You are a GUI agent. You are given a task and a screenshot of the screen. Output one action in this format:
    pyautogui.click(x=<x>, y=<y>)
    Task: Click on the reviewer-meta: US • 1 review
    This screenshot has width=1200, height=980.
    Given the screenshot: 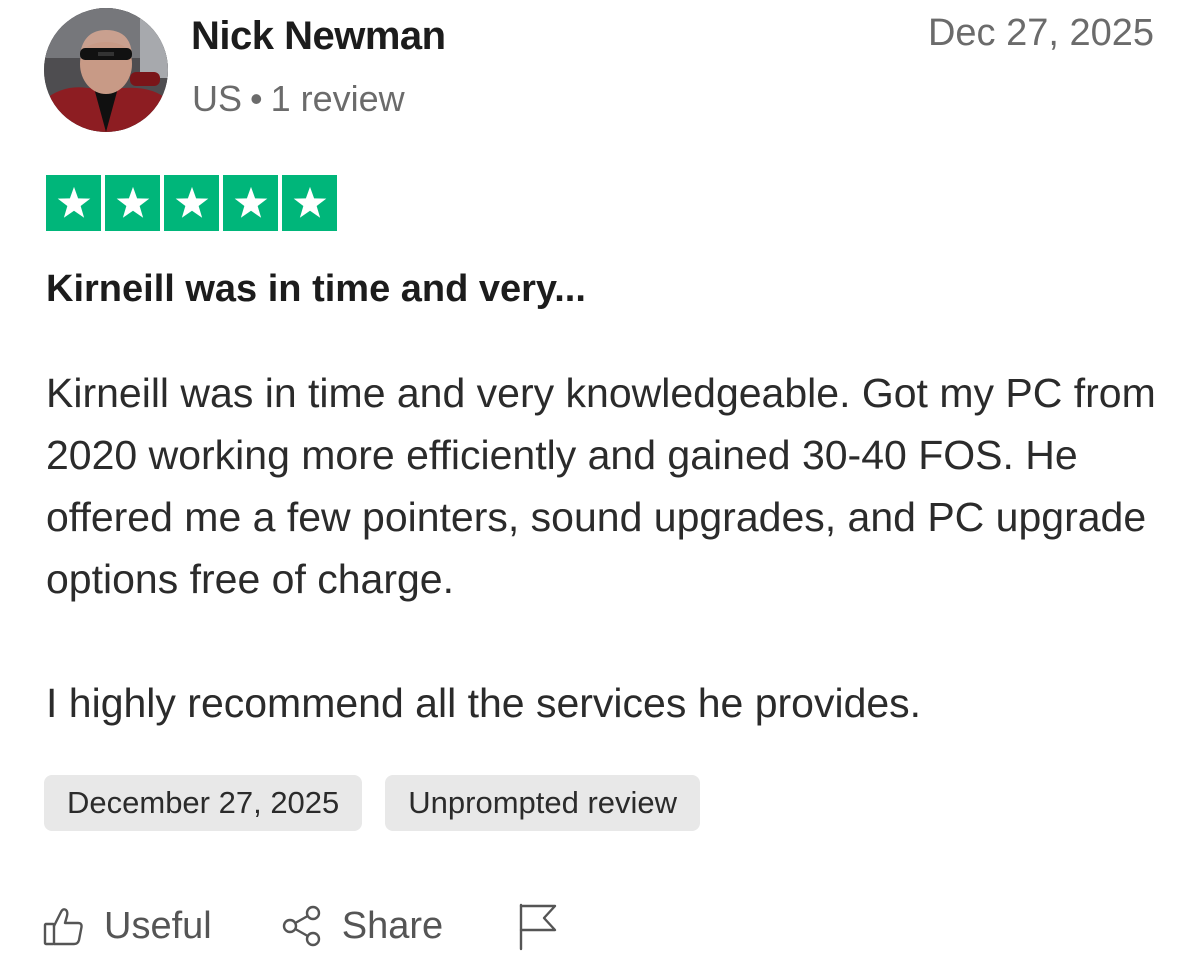 What is the action you would take?
    pyautogui.click(x=298, y=99)
    